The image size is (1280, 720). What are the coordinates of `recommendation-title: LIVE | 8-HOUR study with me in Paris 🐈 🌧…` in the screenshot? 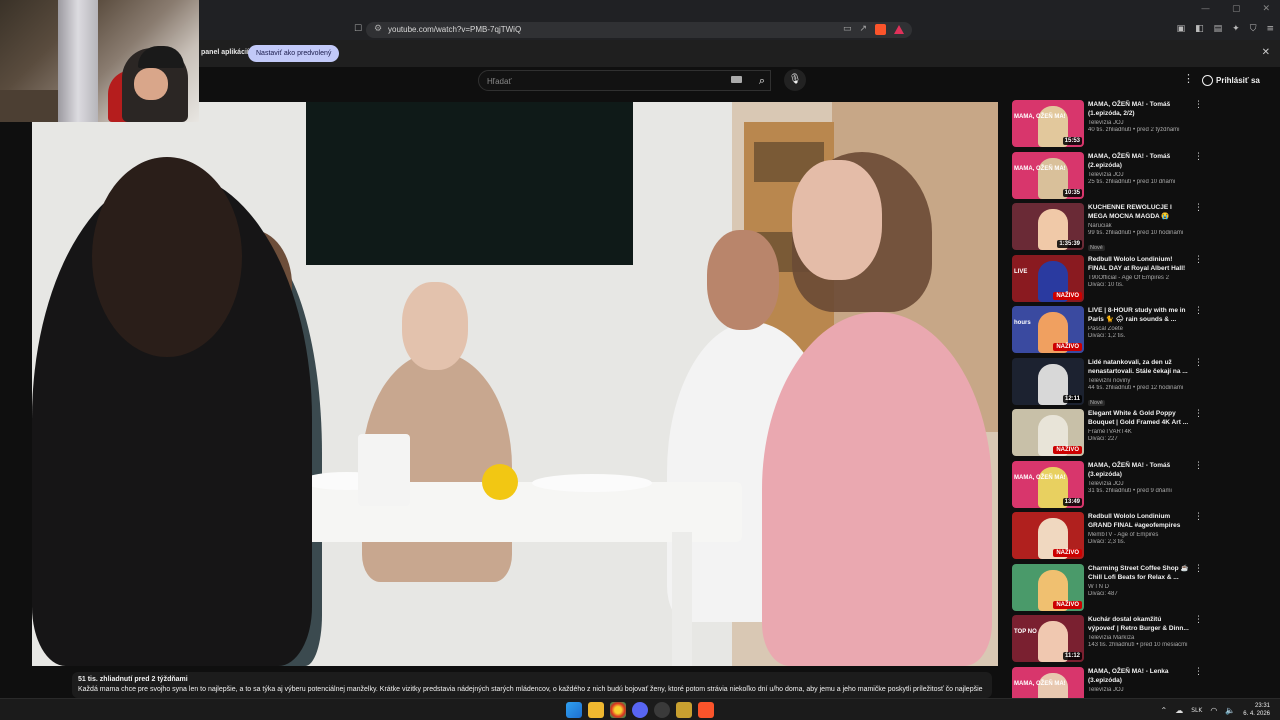 It's located at (1139, 315).